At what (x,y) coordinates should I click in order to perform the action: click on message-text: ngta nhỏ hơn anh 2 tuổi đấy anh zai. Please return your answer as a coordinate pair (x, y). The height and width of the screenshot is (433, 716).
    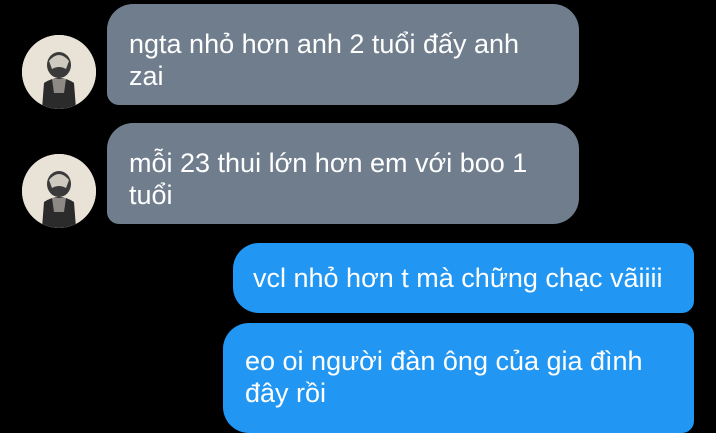
    Looking at the image, I should click on (324, 60).